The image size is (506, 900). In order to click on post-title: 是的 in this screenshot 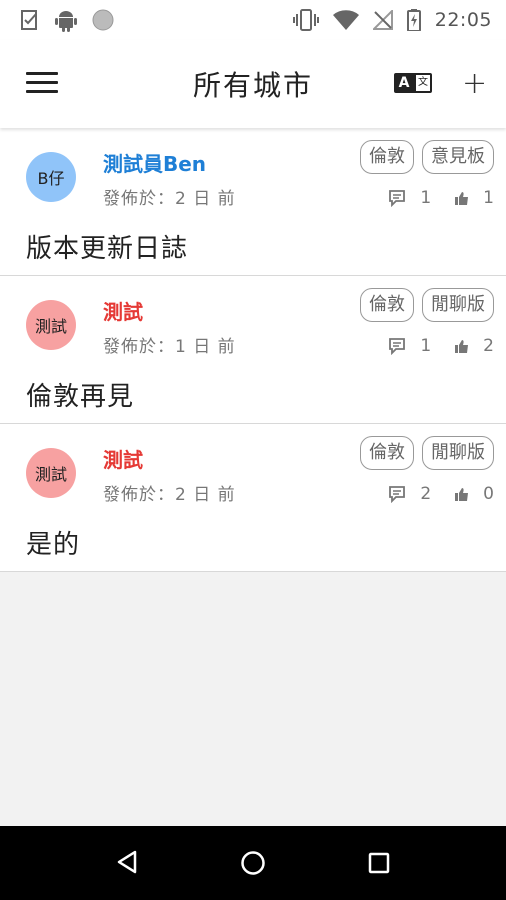, I will do `click(53, 542)`.